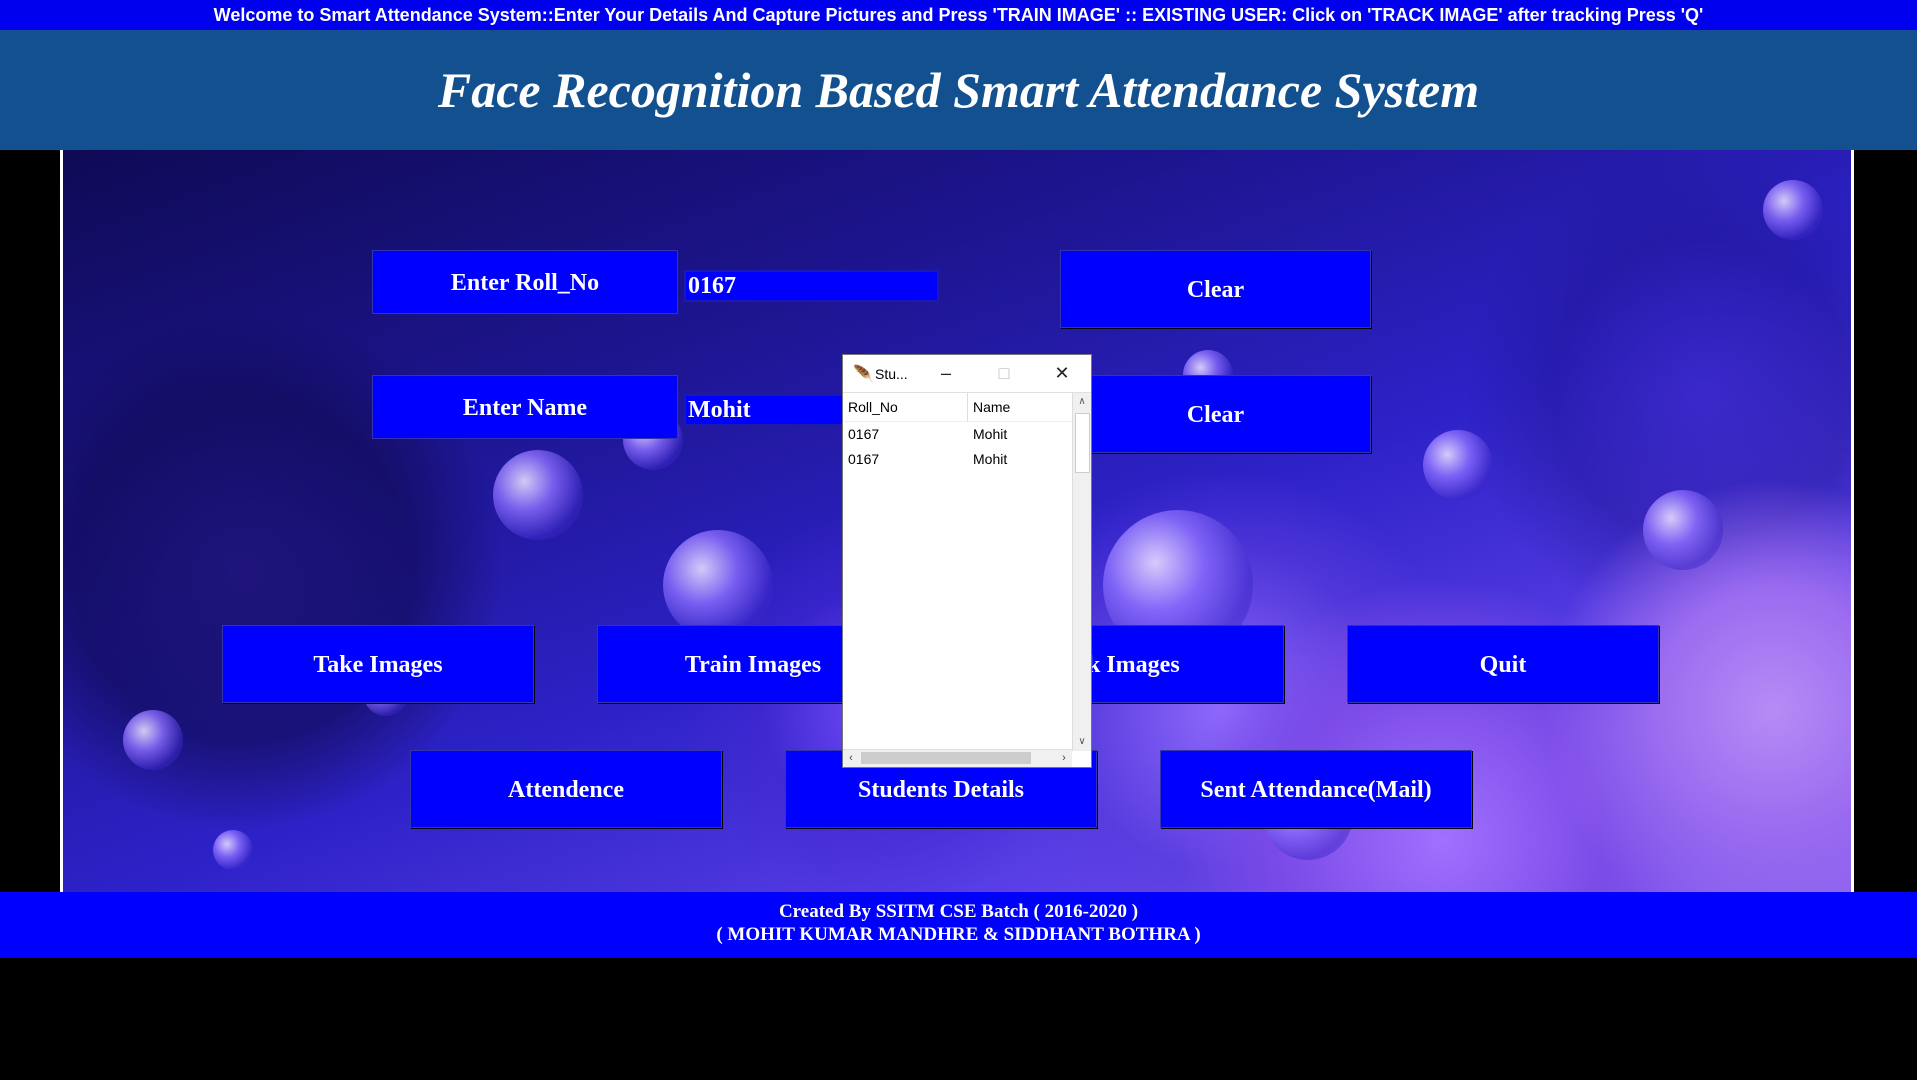  Describe the element at coordinates (811, 286) in the screenshot. I see `roll-no-input: 0167` at that location.